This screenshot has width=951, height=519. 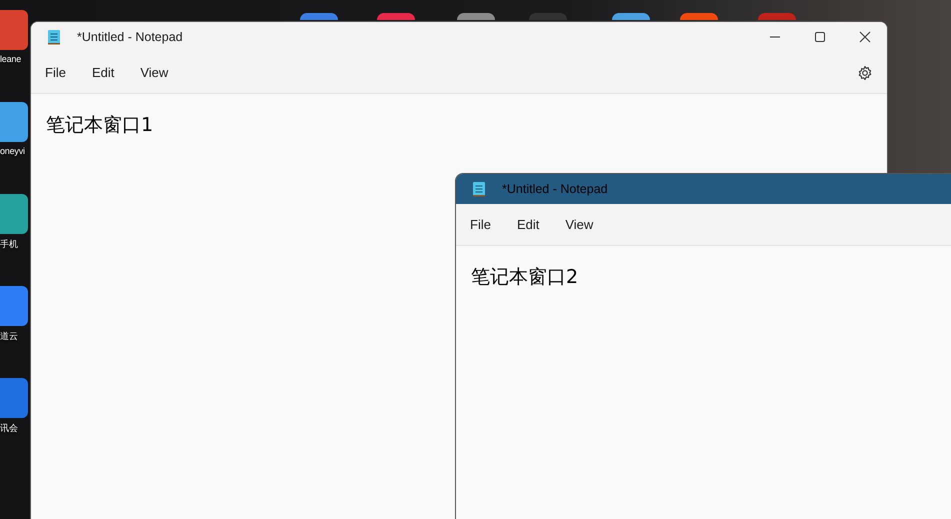 I want to click on close-icon, so click(x=865, y=37).